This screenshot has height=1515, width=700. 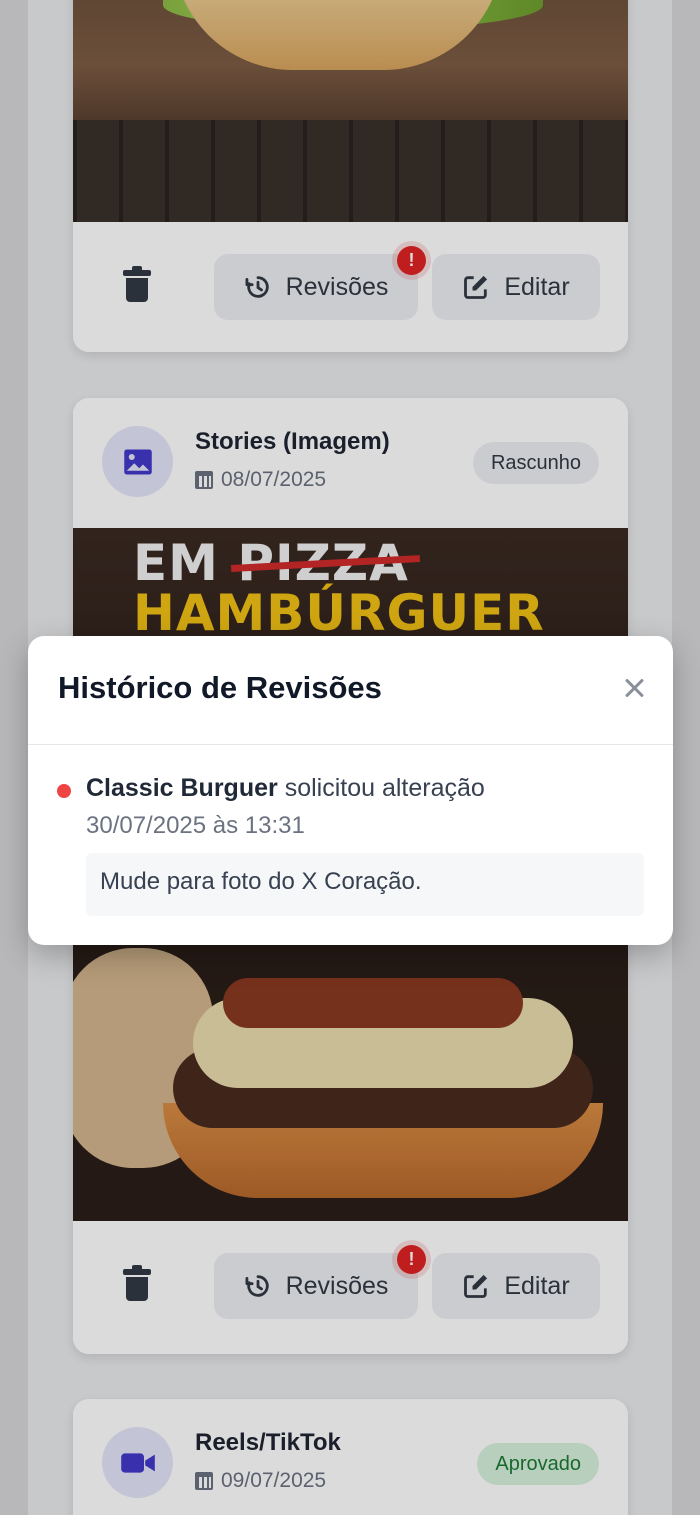 I want to click on close-icon, so click(x=635, y=689).